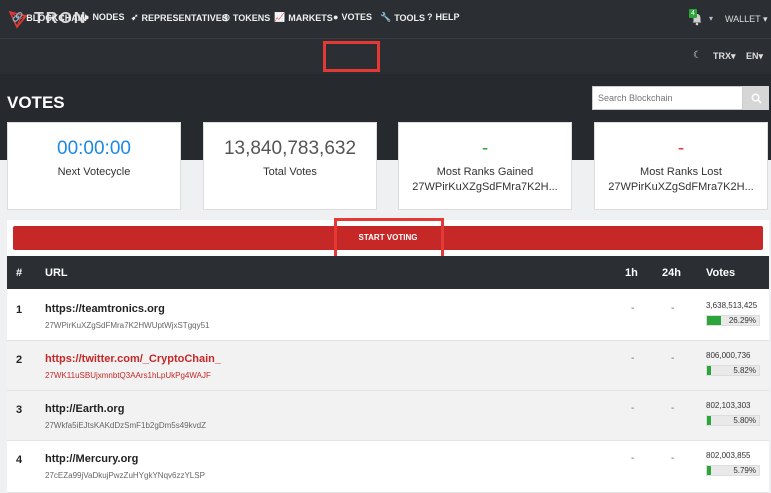 The width and height of the screenshot is (771, 493). What do you see at coordinates (728, 405) in the screenshot?
I see `row-votes: 802,103,303` at bounding box center [728, 405].